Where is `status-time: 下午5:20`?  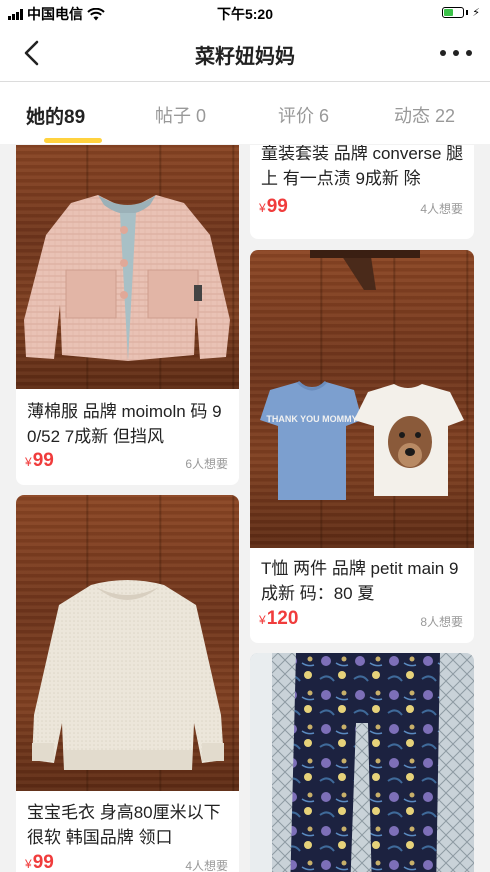
status-time: 下午5:20 is located at coordinates (245, 14).